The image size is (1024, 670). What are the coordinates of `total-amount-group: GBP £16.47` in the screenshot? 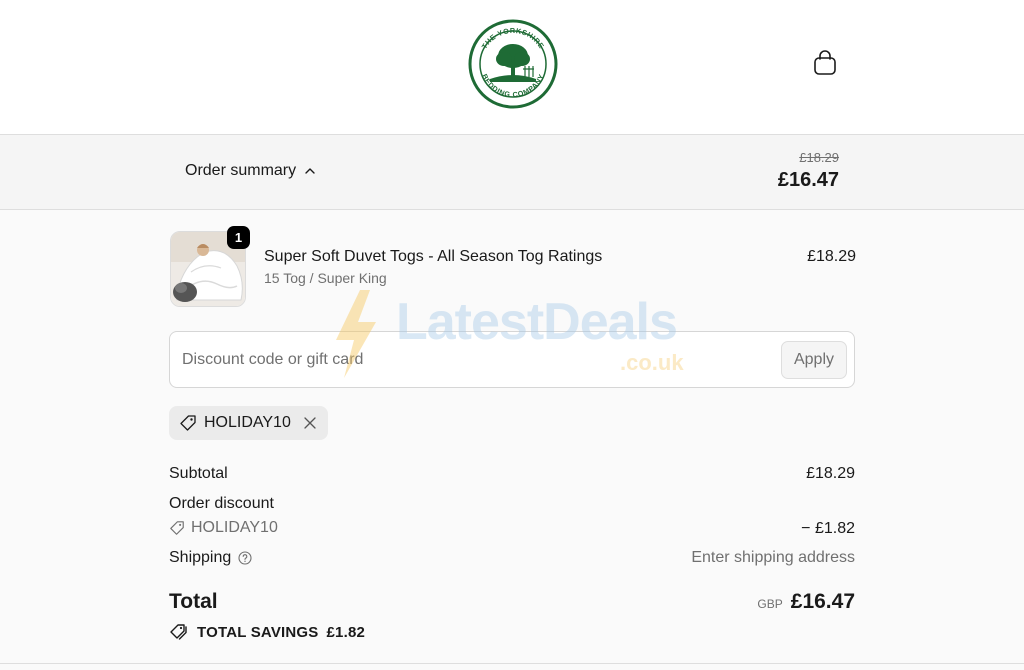 It's located at (806, 602).